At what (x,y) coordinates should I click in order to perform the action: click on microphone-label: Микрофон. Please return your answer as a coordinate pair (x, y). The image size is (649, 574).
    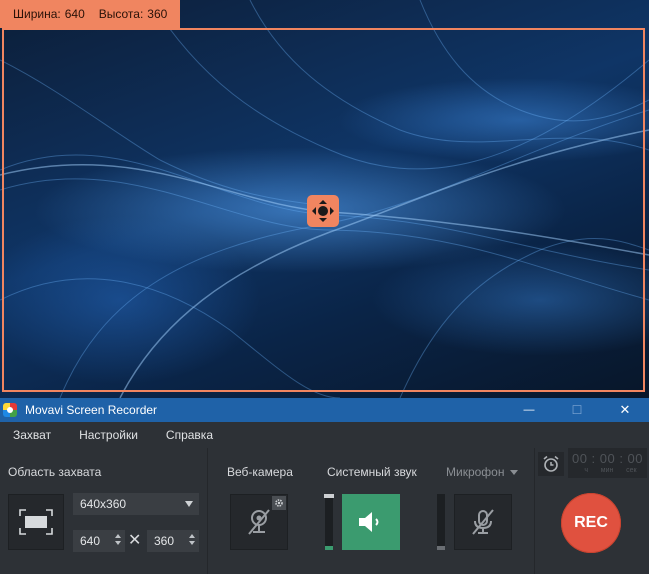
    Looking at the image, I should click on (475, 472).